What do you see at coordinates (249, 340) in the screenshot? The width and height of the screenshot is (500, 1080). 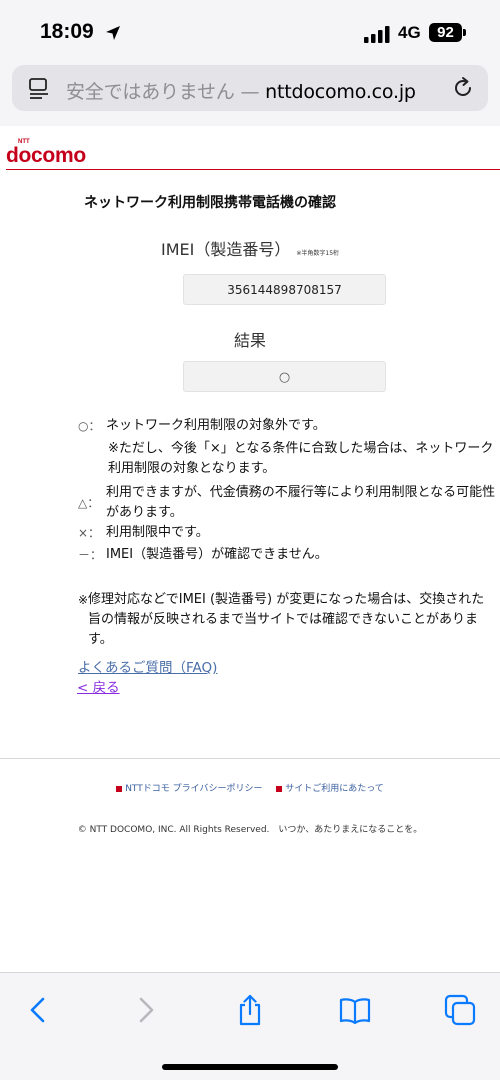 I see `result-label: 結果` at bounding box center [249, 340].